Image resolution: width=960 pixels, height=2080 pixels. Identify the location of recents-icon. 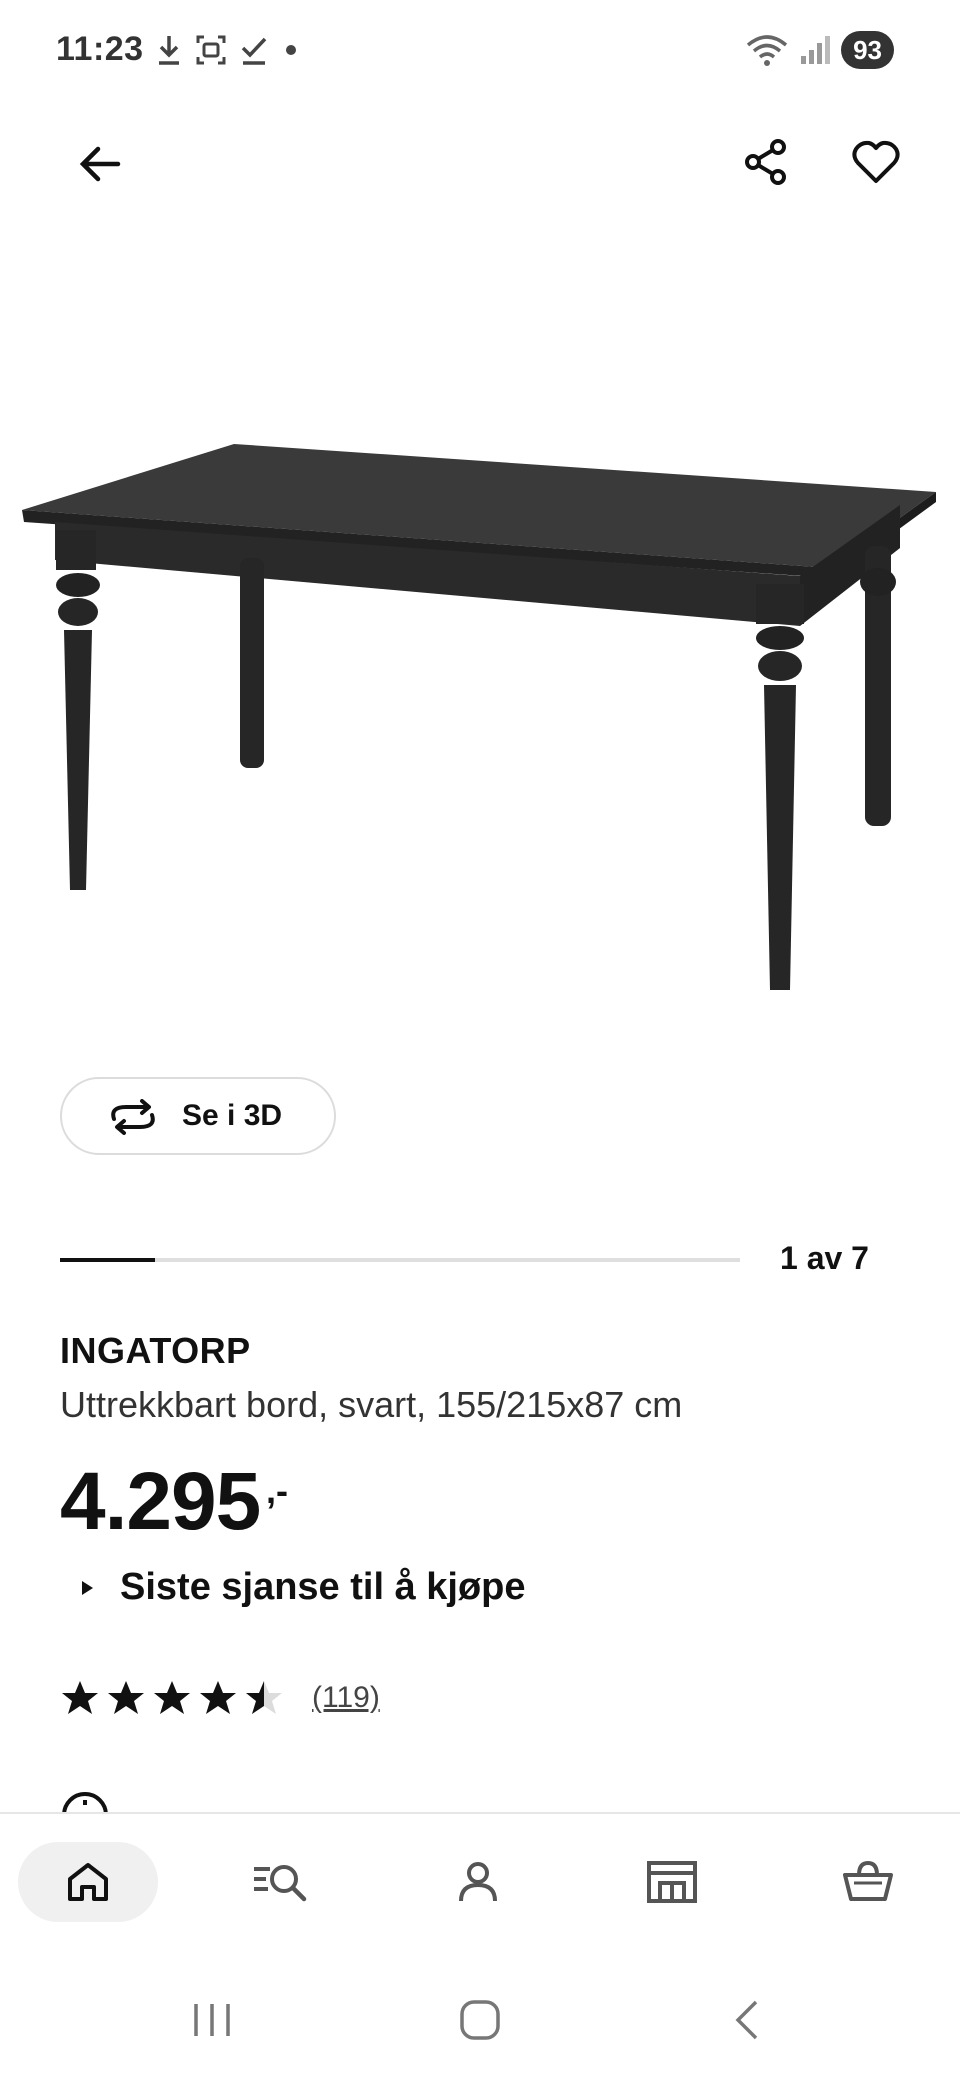
(212, 2020).